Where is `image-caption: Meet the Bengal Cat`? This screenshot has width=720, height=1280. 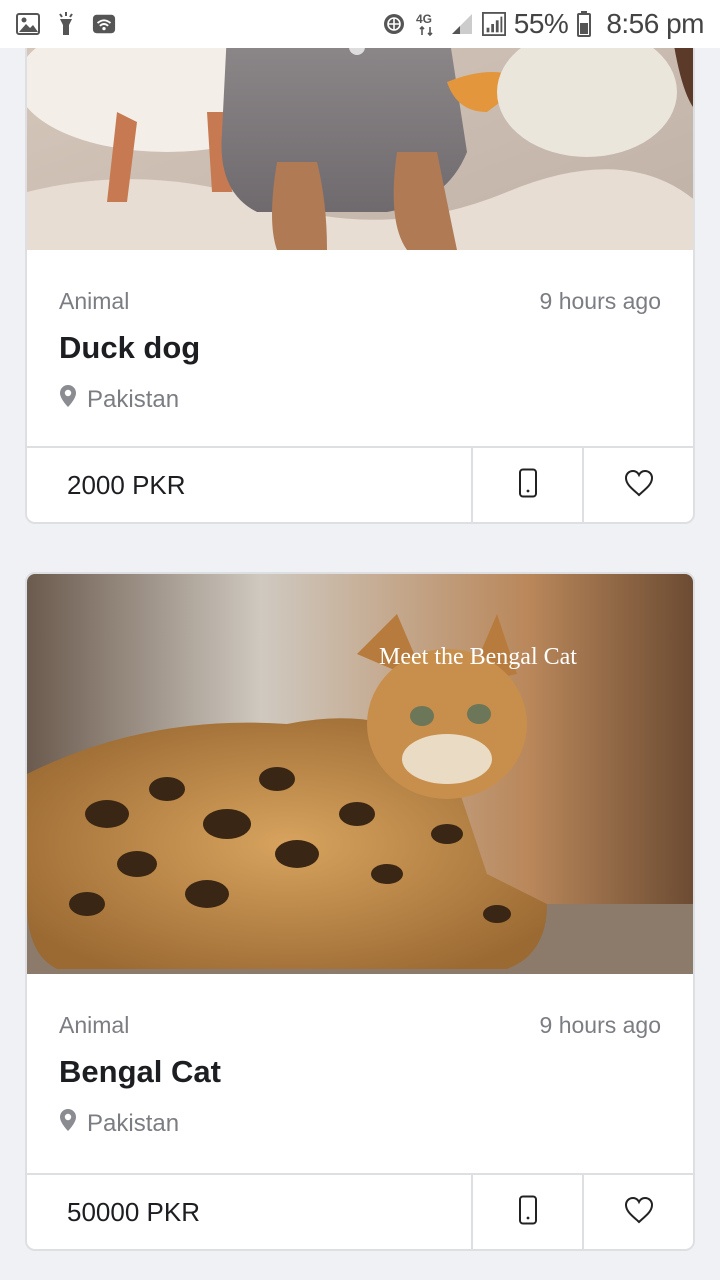 image-caption: Meet the Bengal Cat is located at coordinates (478, 657).